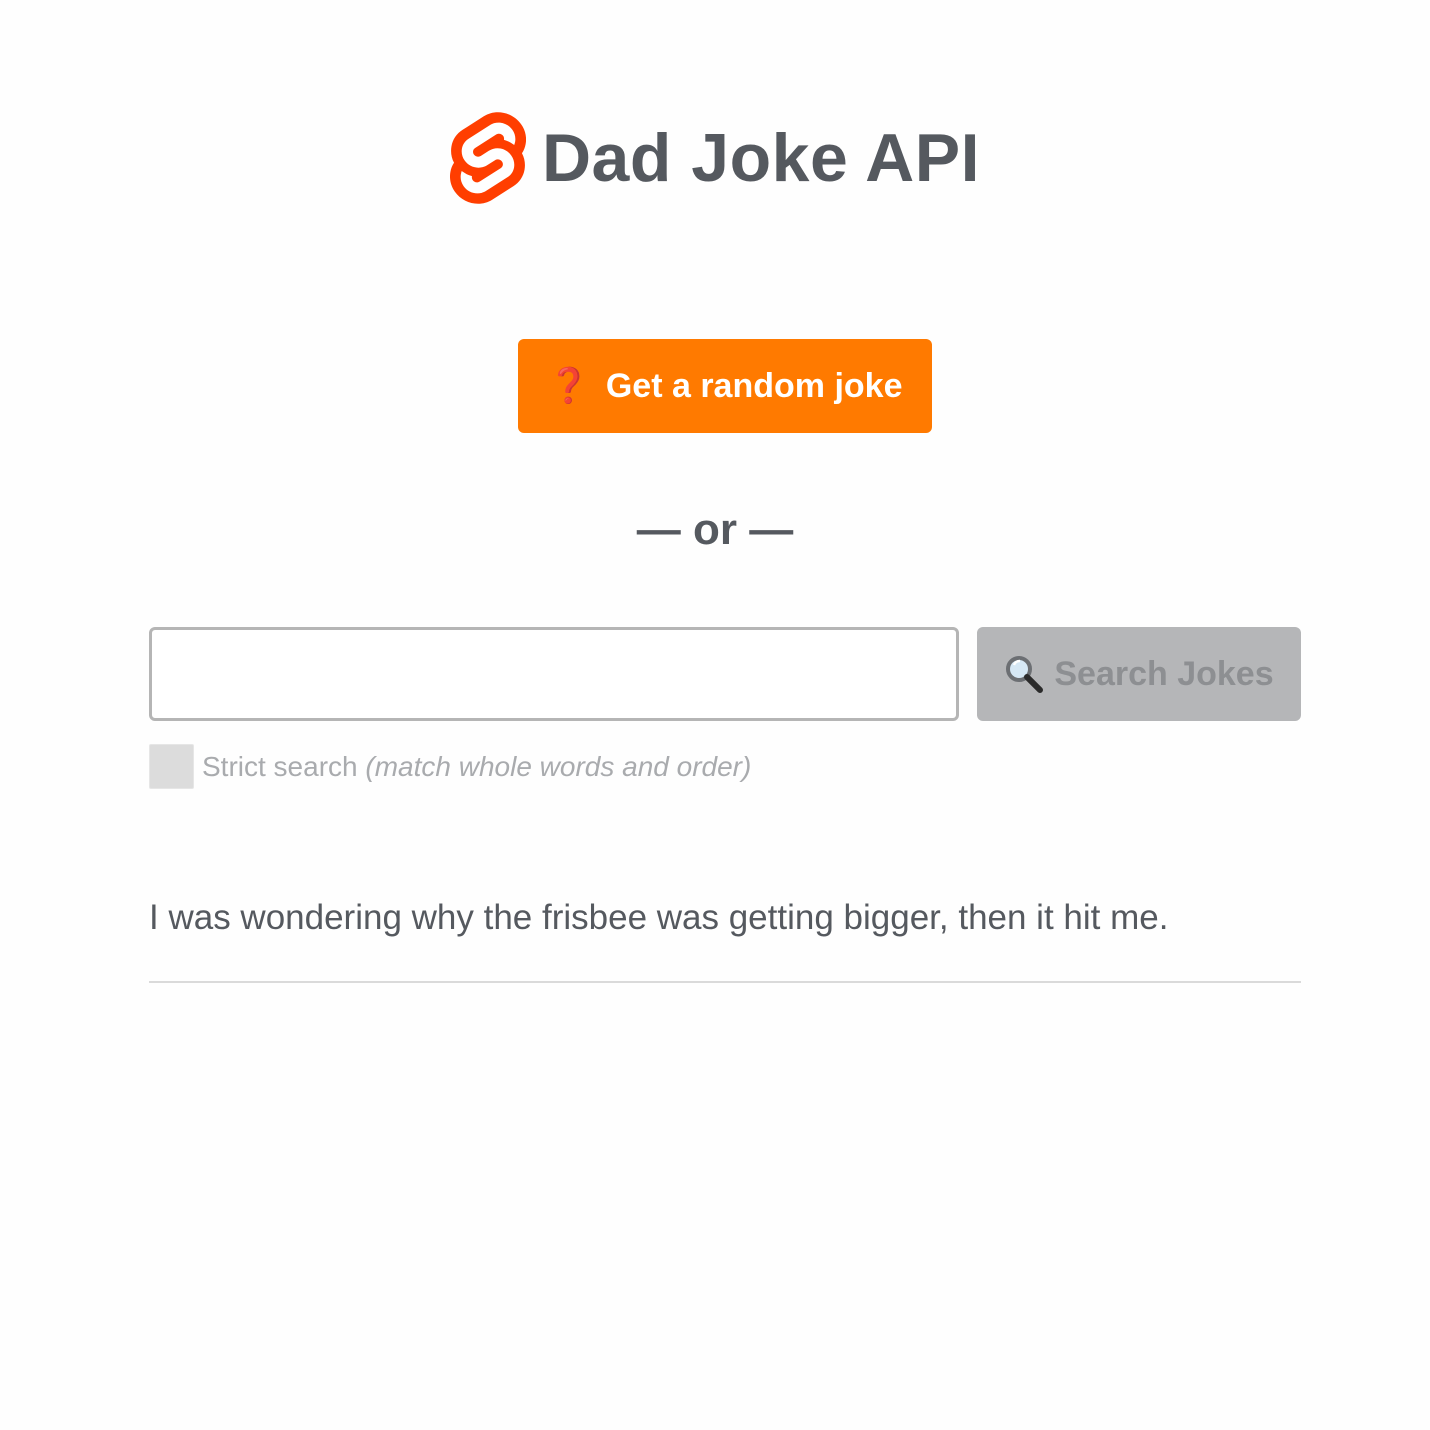 The width and height of the screenshot is (1430, 1430). Describe the element at coordinates (754, 385) in the screenshot. I see `random-joke-label: Get a random joke` at that location.